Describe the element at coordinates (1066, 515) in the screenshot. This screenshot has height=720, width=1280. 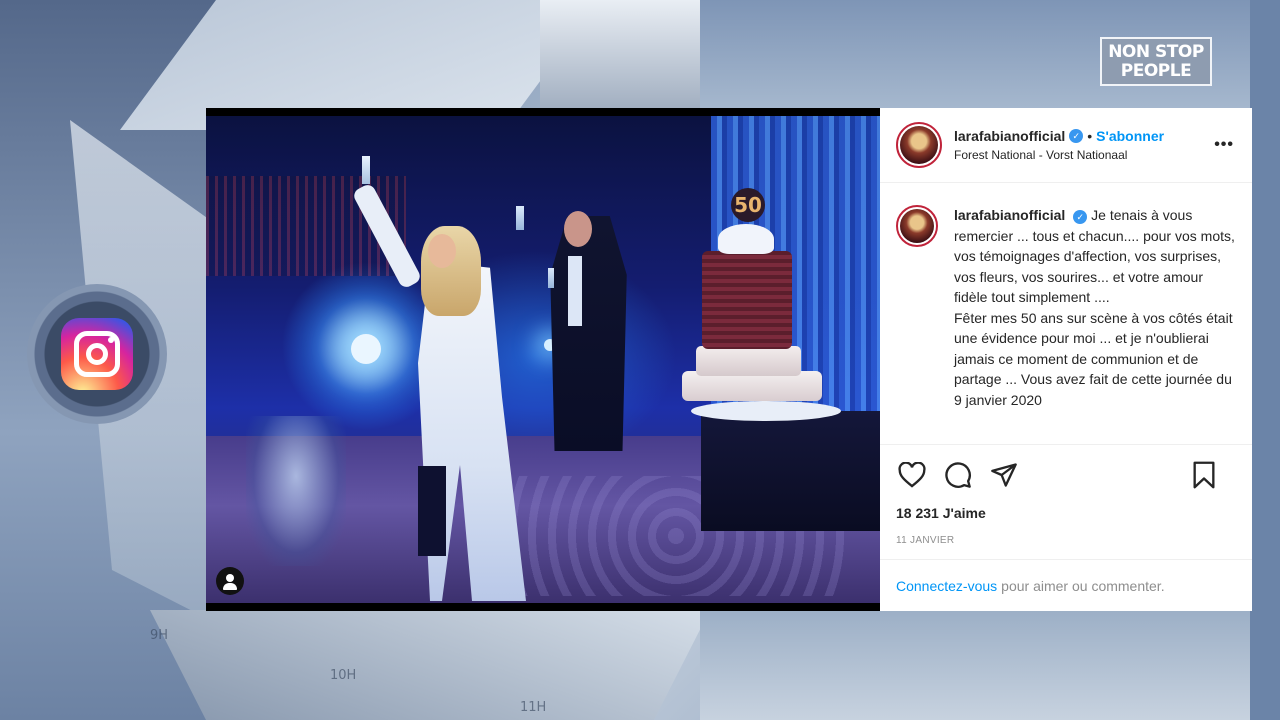
I see `likes-count: 18 231 J'aime` at that location.